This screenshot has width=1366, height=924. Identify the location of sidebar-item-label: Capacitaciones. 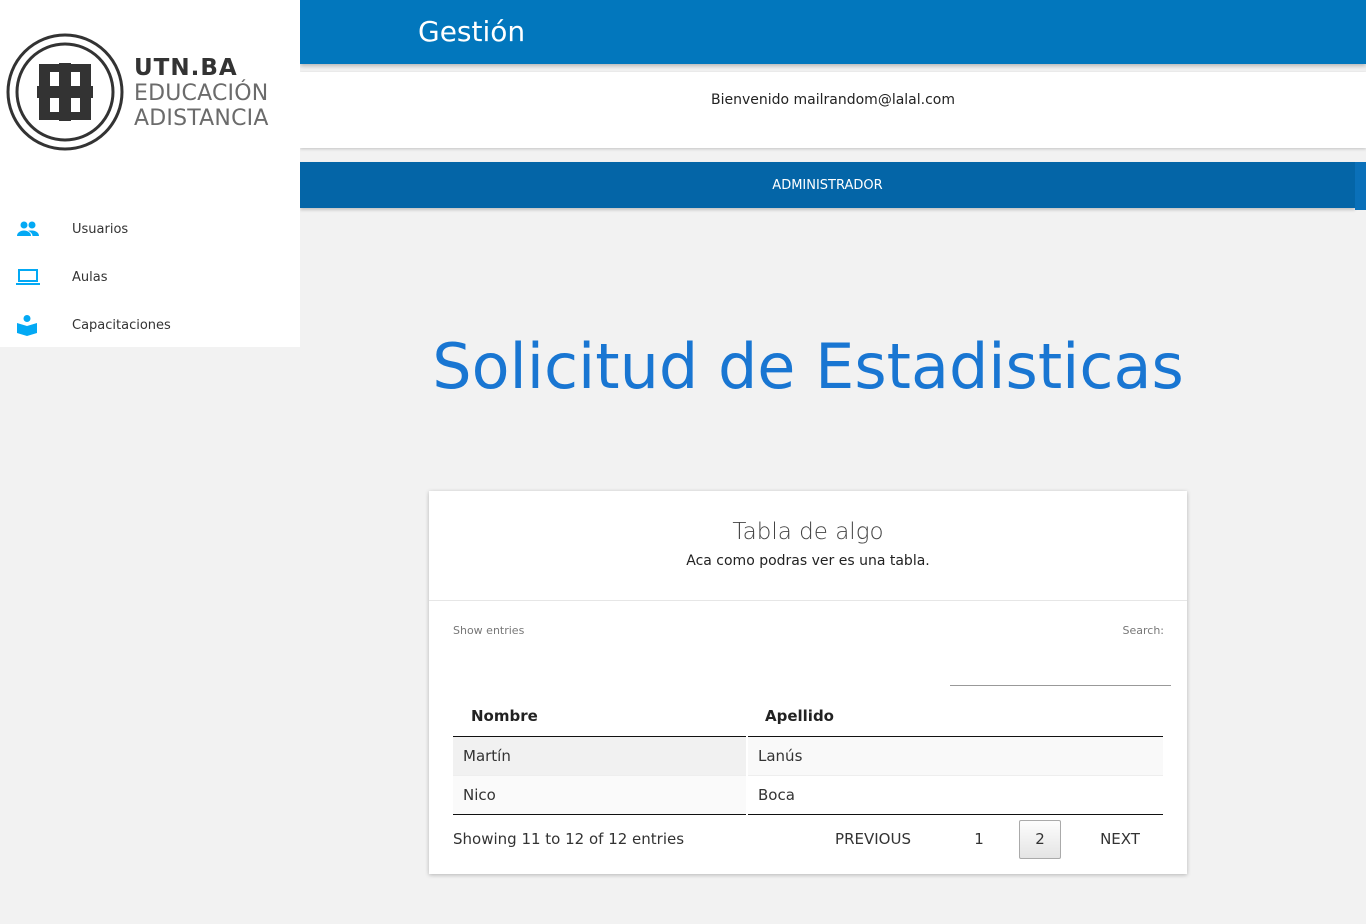
(121, 325).